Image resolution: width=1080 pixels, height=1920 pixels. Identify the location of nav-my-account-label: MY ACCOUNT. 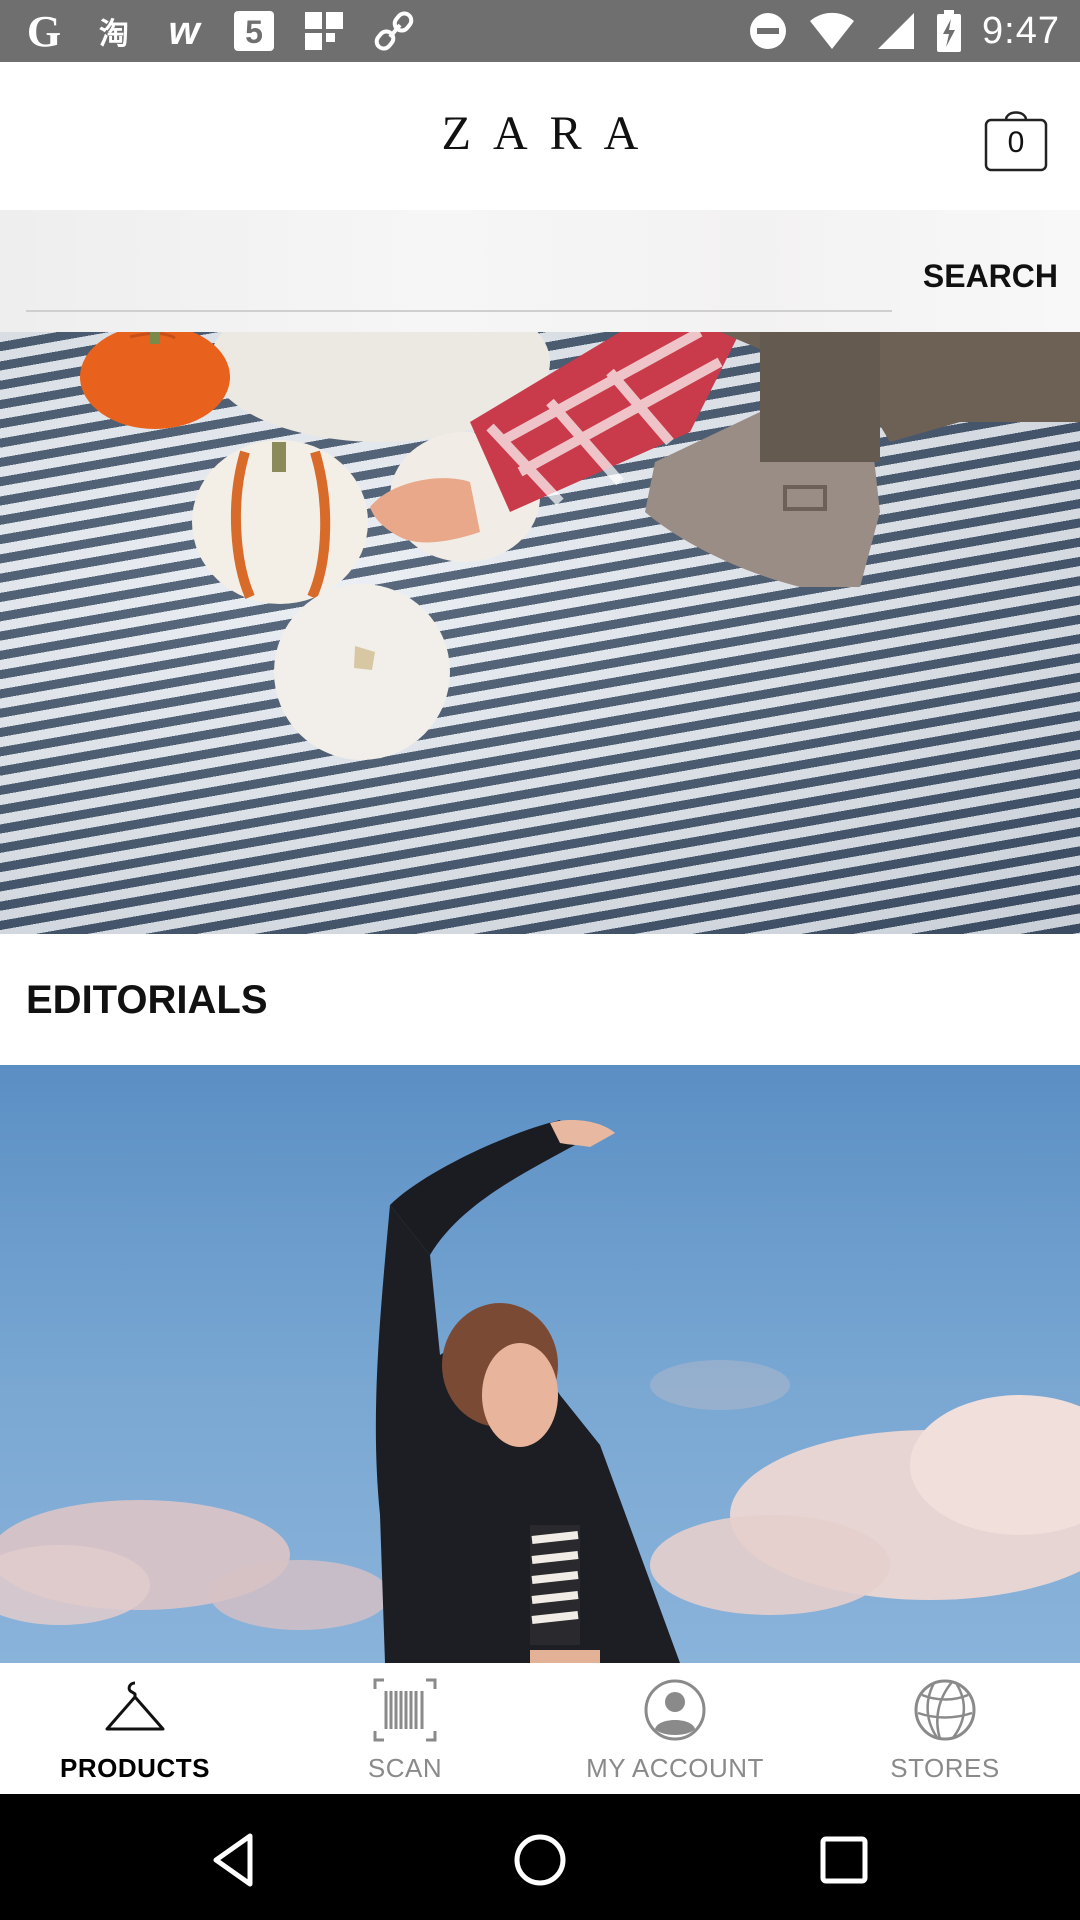
(675, 1768).